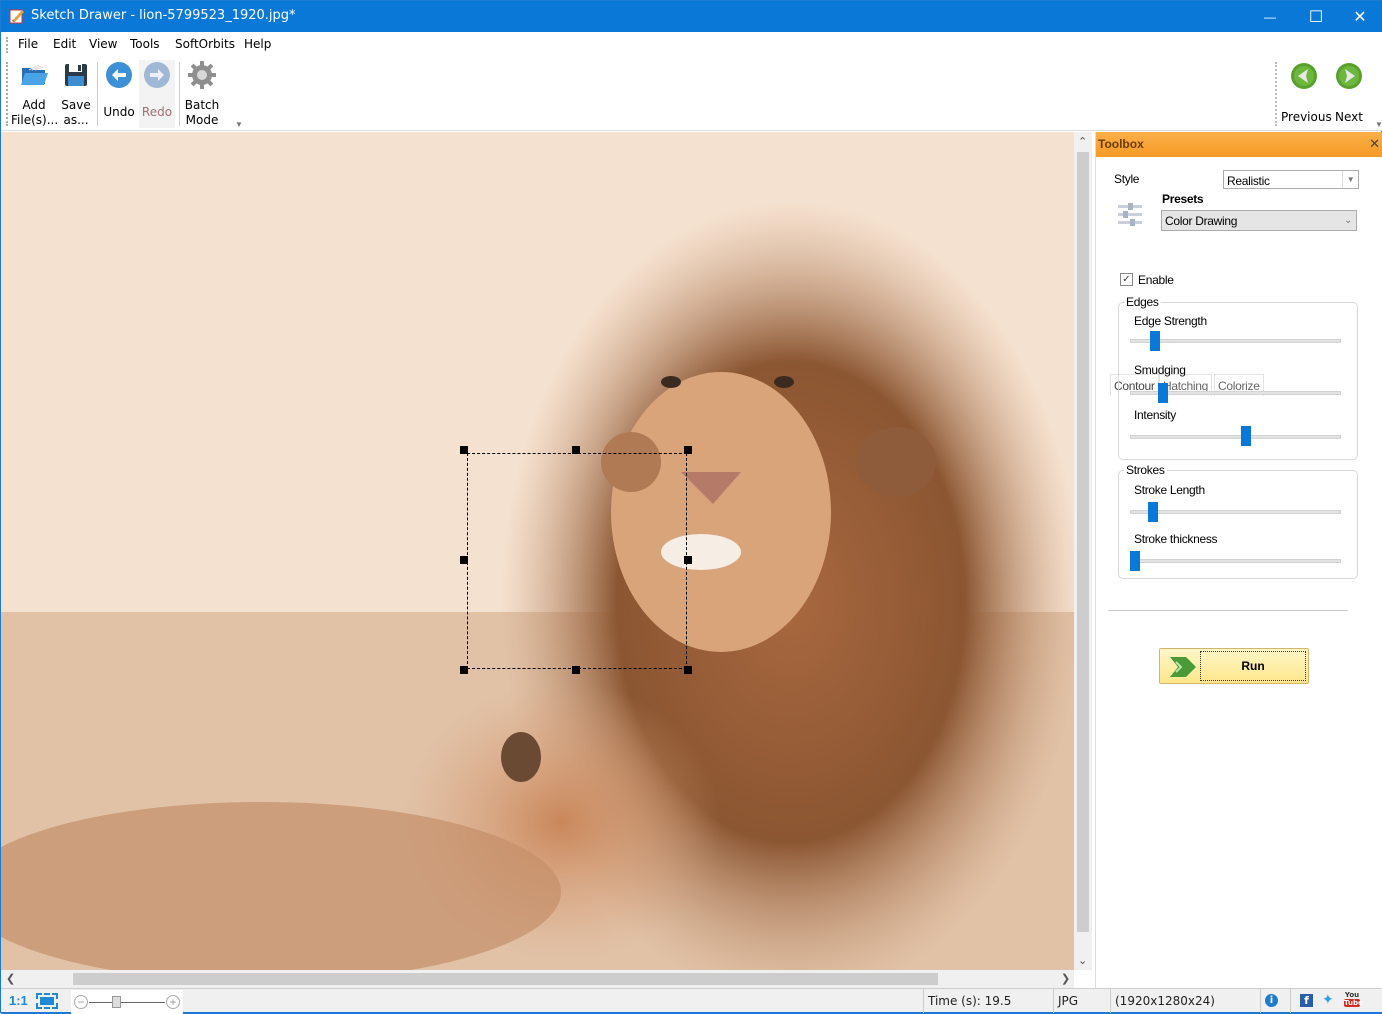  Describe the element at coordinates (157, 75) in the screenshot. I see `redo-arrow-icon` at that location.